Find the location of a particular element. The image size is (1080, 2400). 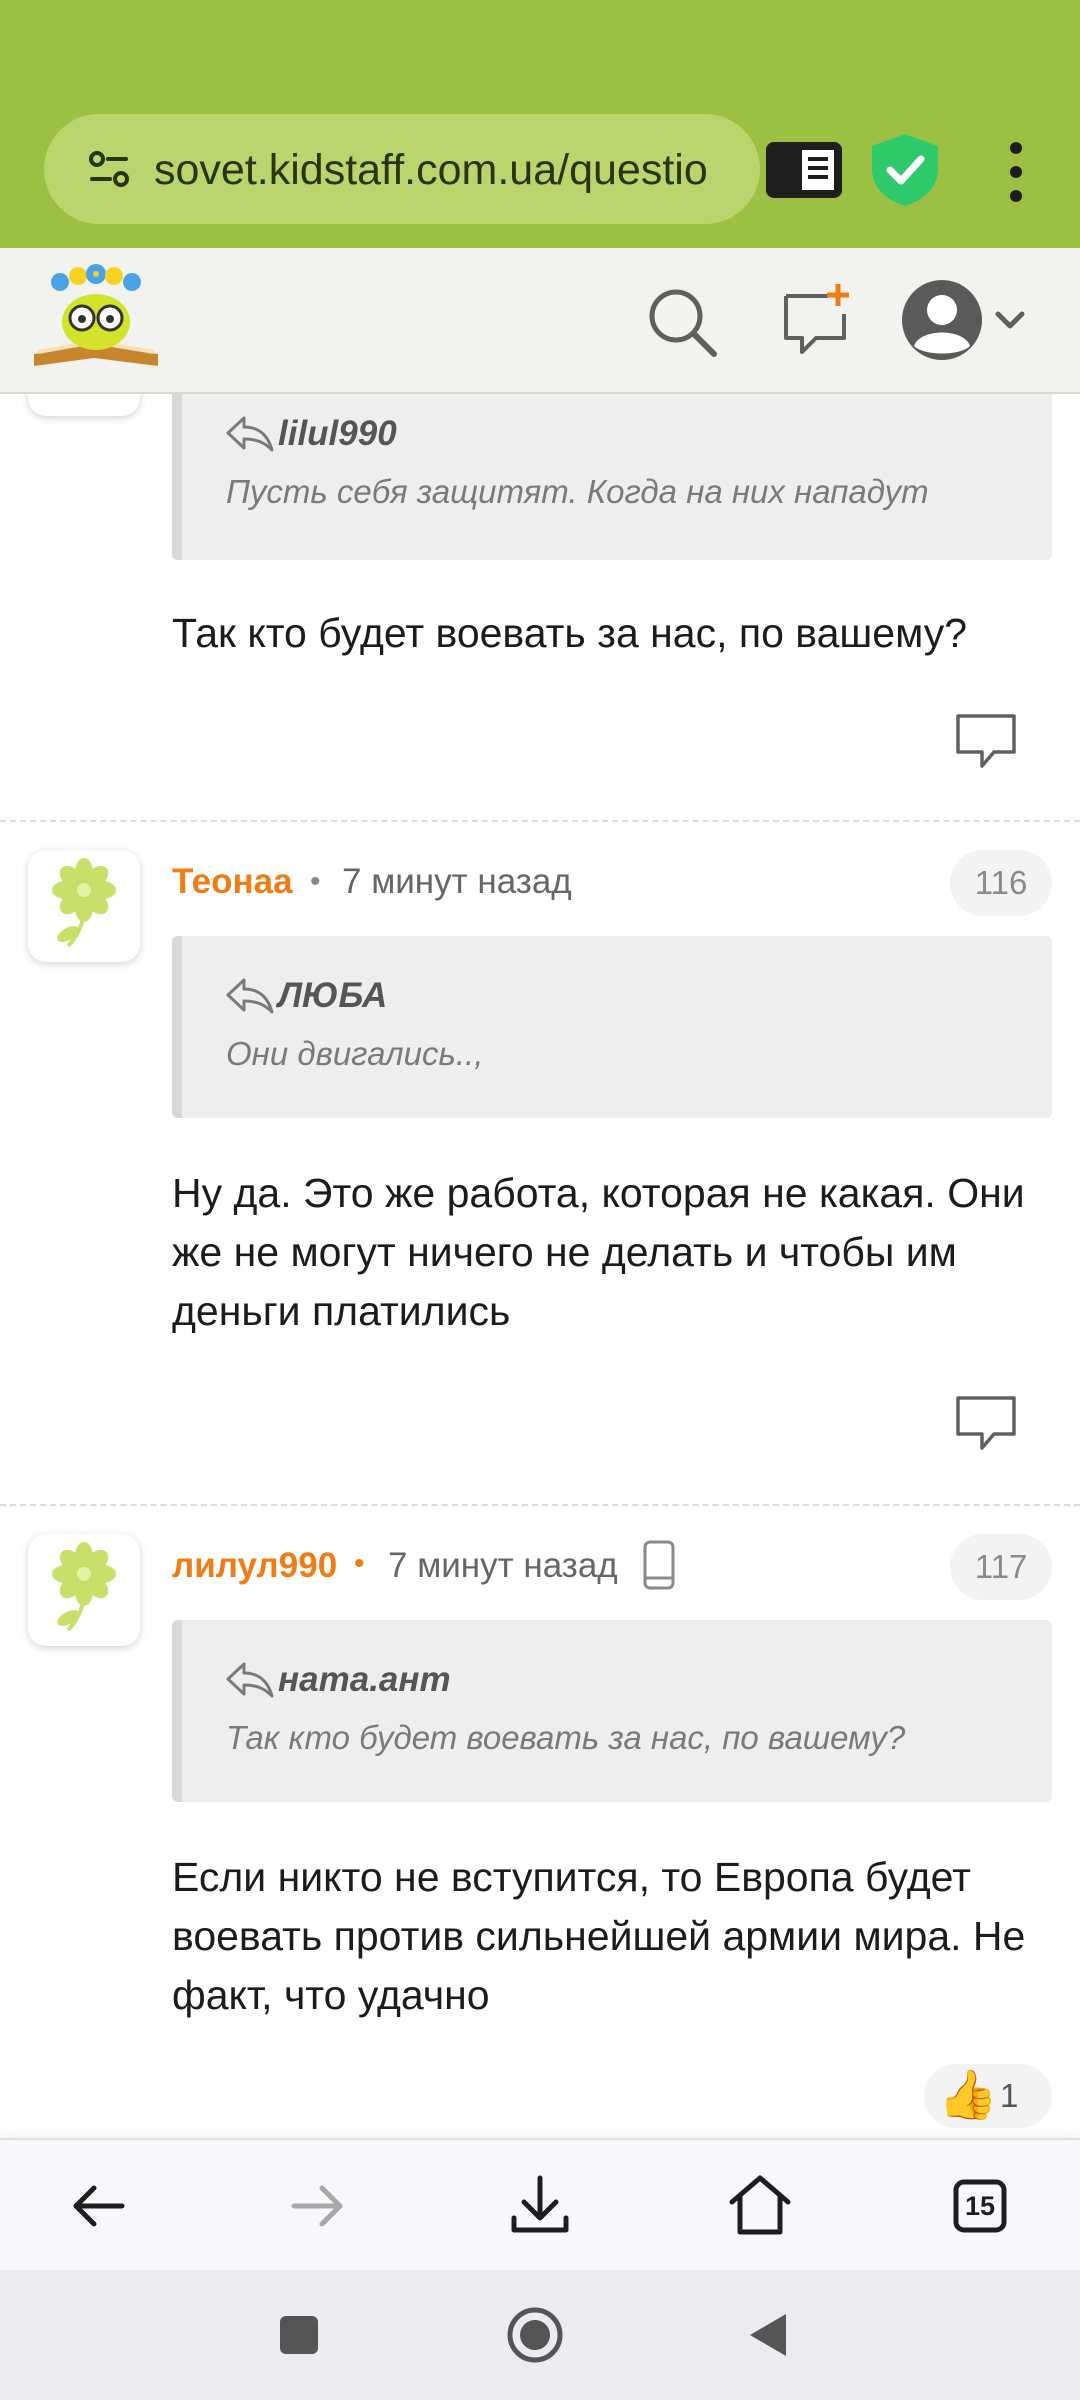

quote-author: lilul990 is located at coordinates (337, 434).